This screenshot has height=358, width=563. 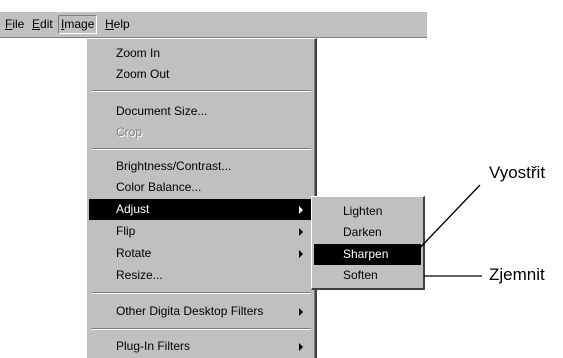 What do you see at coordinates (517, 274) in the screenshot?
I see `callout-label-soften: Zjemnit` at bounding box center [517, 274].